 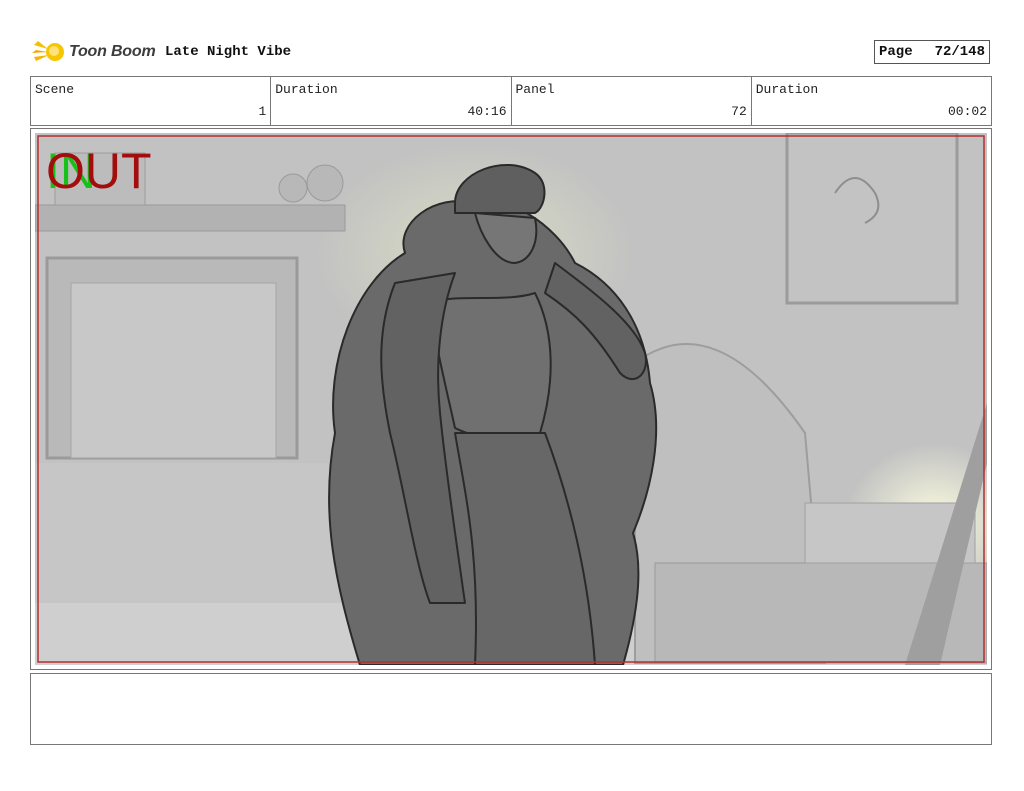 What do you see at coordinates (99, 171) in the screenshot?
I see `out-marker: OUT` at bounding box center [99, 171].